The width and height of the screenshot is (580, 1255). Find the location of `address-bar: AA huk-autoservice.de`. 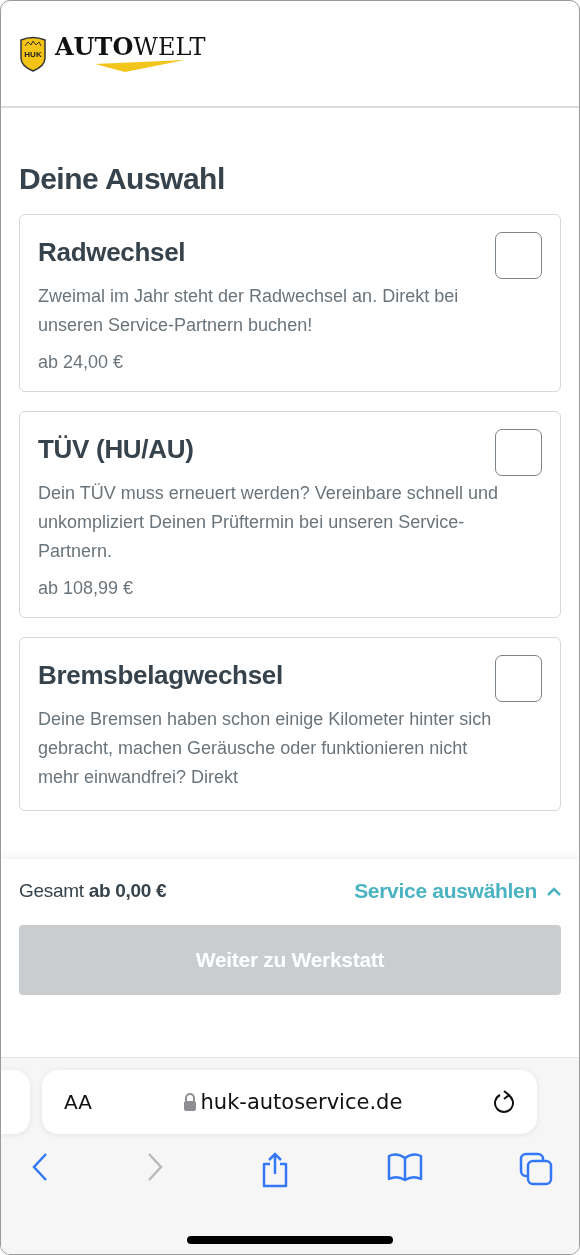

address-bar: AA huk-autoservice.de is located at coordinates (289, 1102).